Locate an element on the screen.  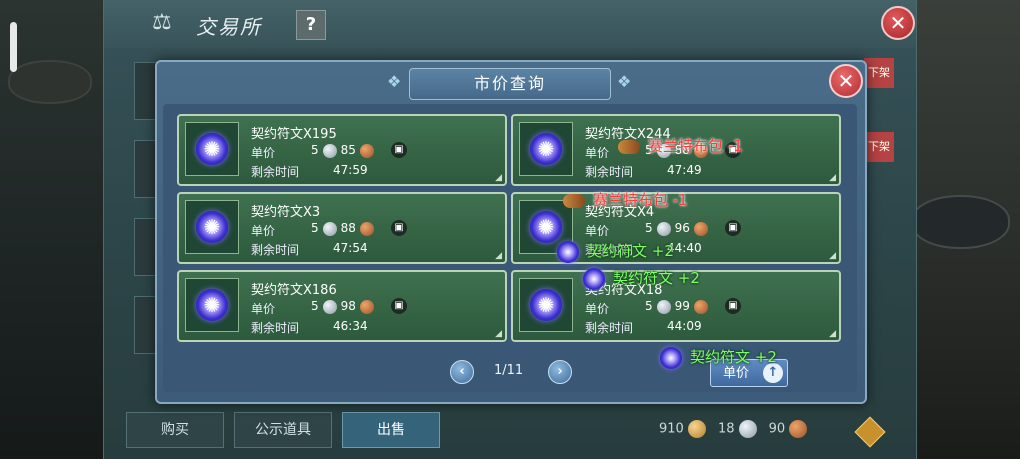
time-value: 44:09 is located at coordinates (684, 326).